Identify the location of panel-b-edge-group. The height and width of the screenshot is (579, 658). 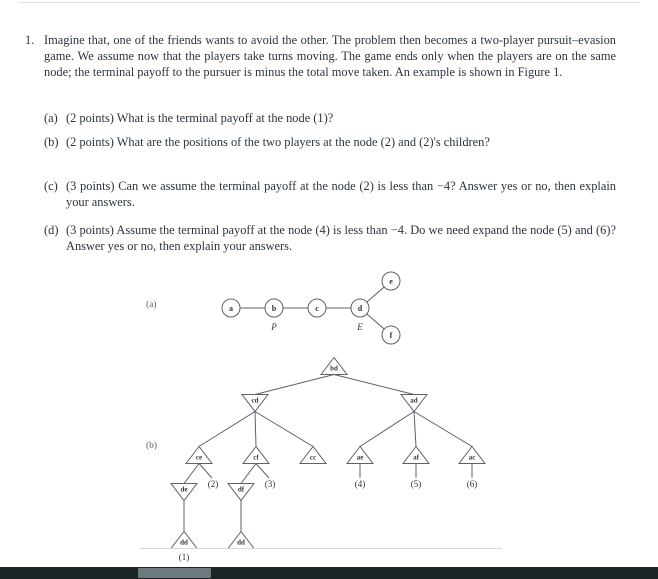
(328, 453).